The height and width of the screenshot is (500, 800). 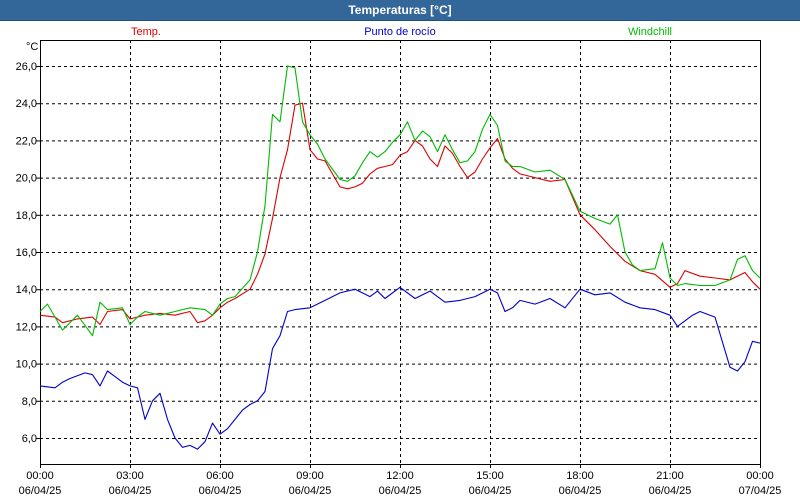 I want to click on x-tick-time: 15:00, so click(x=490, y=476).